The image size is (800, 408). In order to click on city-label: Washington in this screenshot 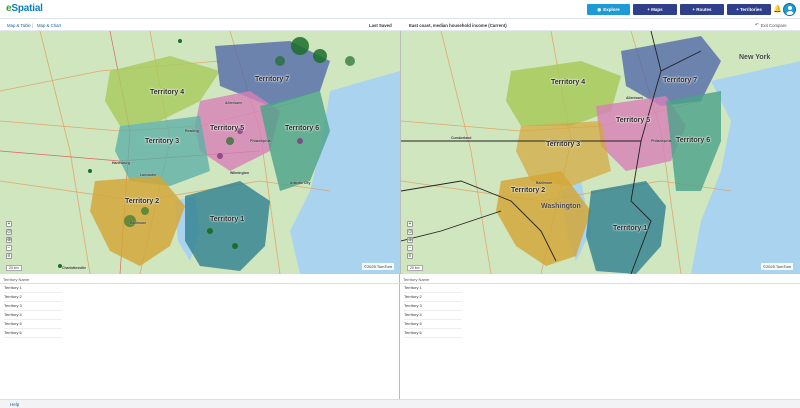, I will do `click(561, 206)`.